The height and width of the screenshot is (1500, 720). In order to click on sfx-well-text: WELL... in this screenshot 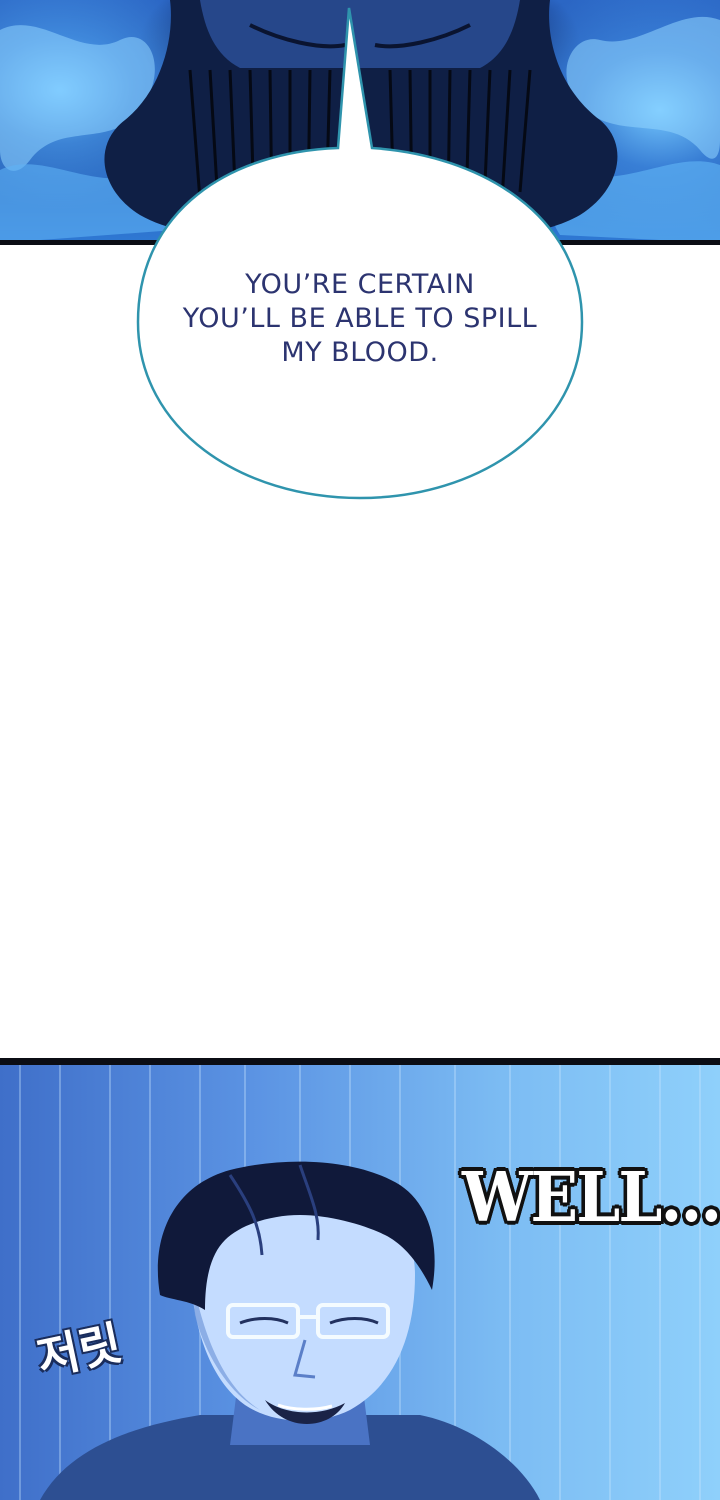, I will do `click(591, 1198)`.